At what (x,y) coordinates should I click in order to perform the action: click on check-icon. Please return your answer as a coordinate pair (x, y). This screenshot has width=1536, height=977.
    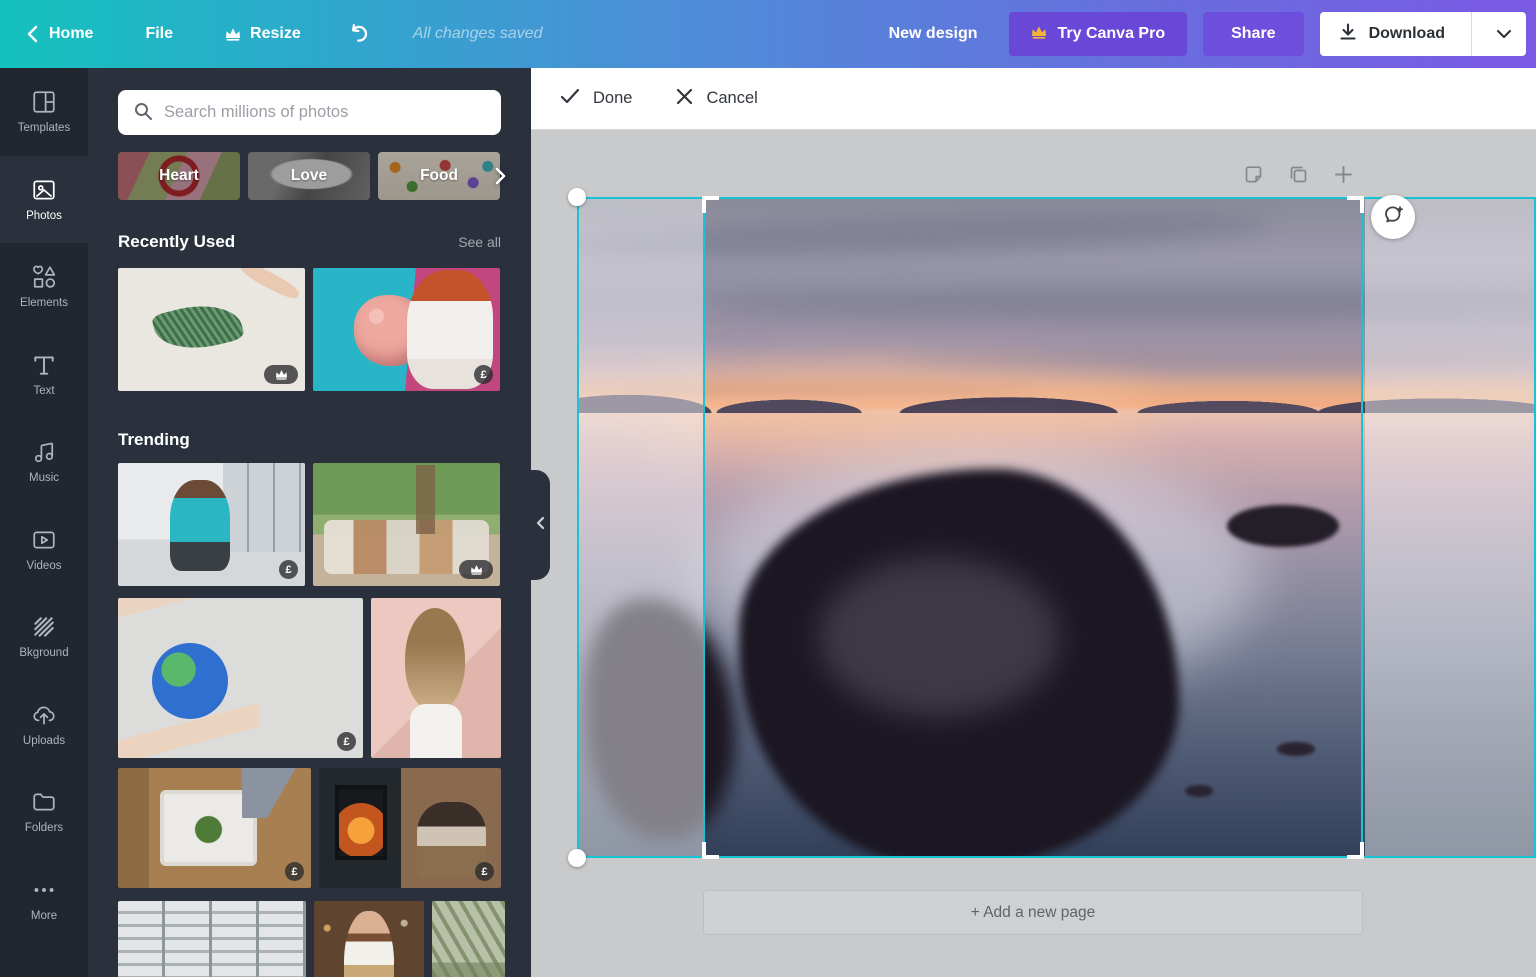
    Looking at the image, I should click on (570, 98).